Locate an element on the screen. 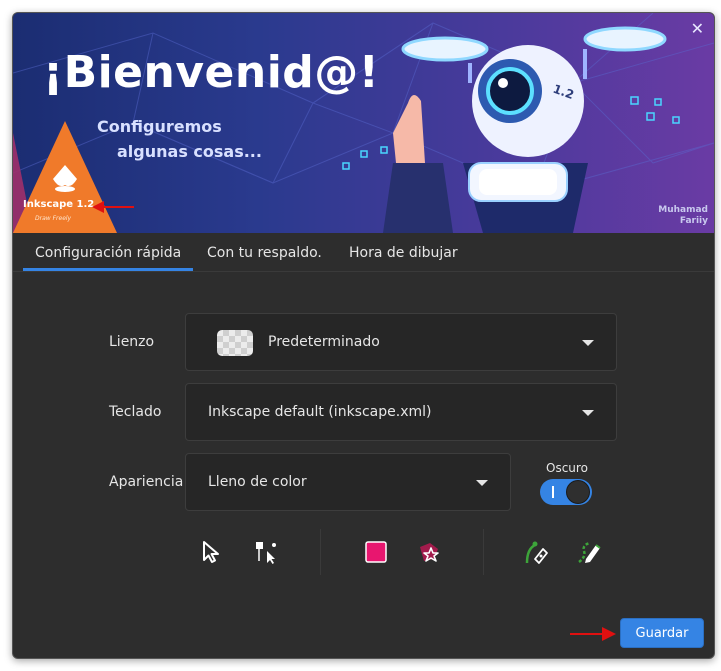 The width and height of the screenshot is (721, 671). appearance-label: Apariencia is located at coordinates (146, 482).